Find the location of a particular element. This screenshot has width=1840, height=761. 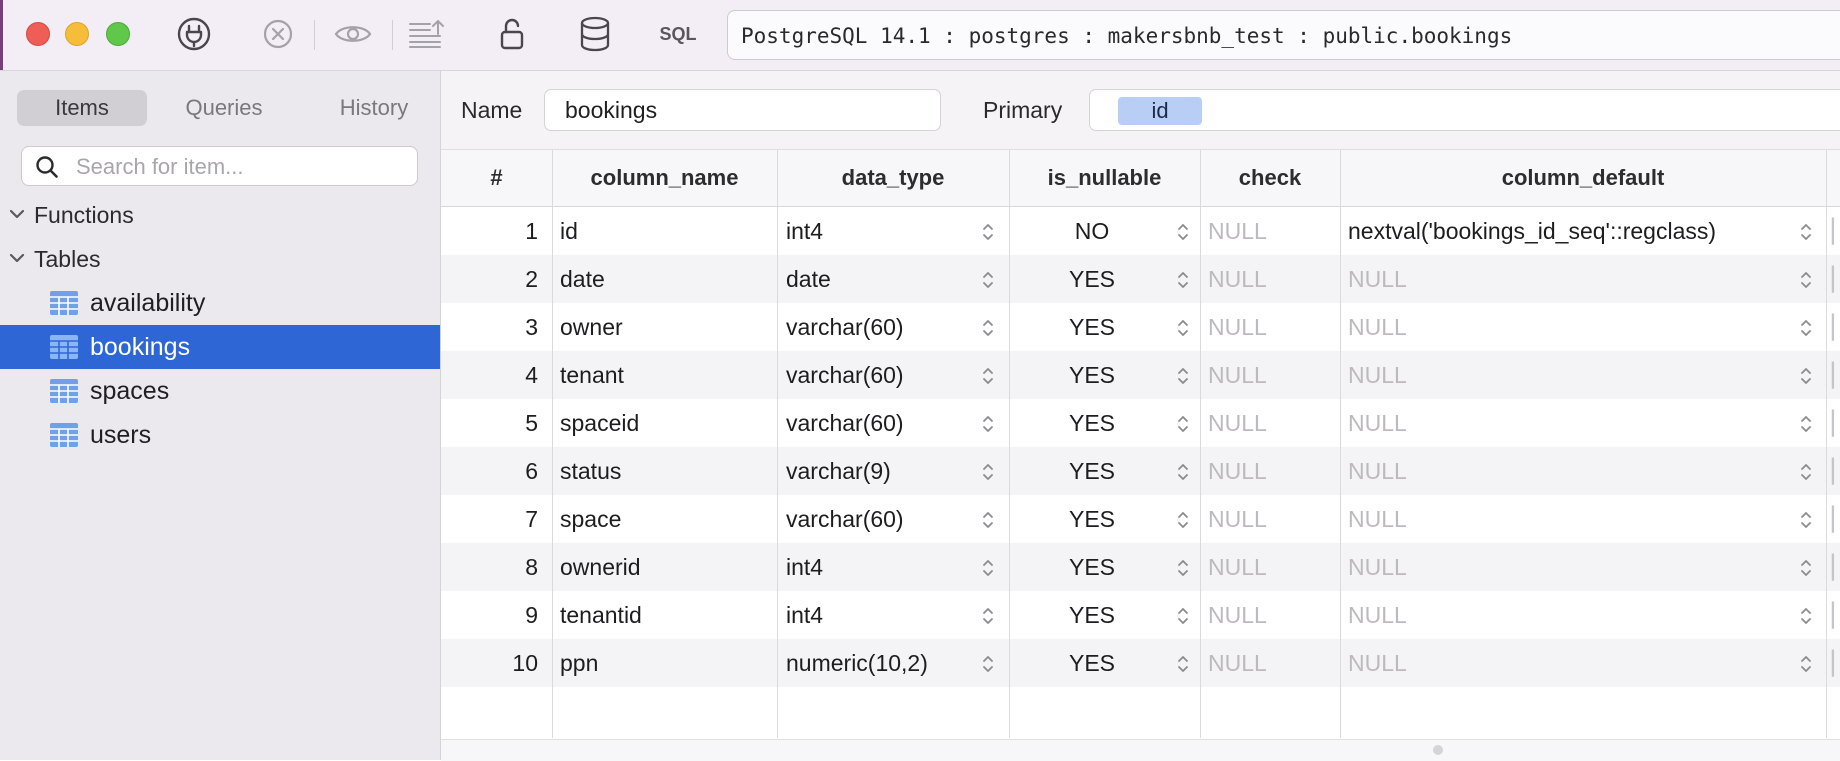

column-name-cell: owner is located at coordinates (665, 327).